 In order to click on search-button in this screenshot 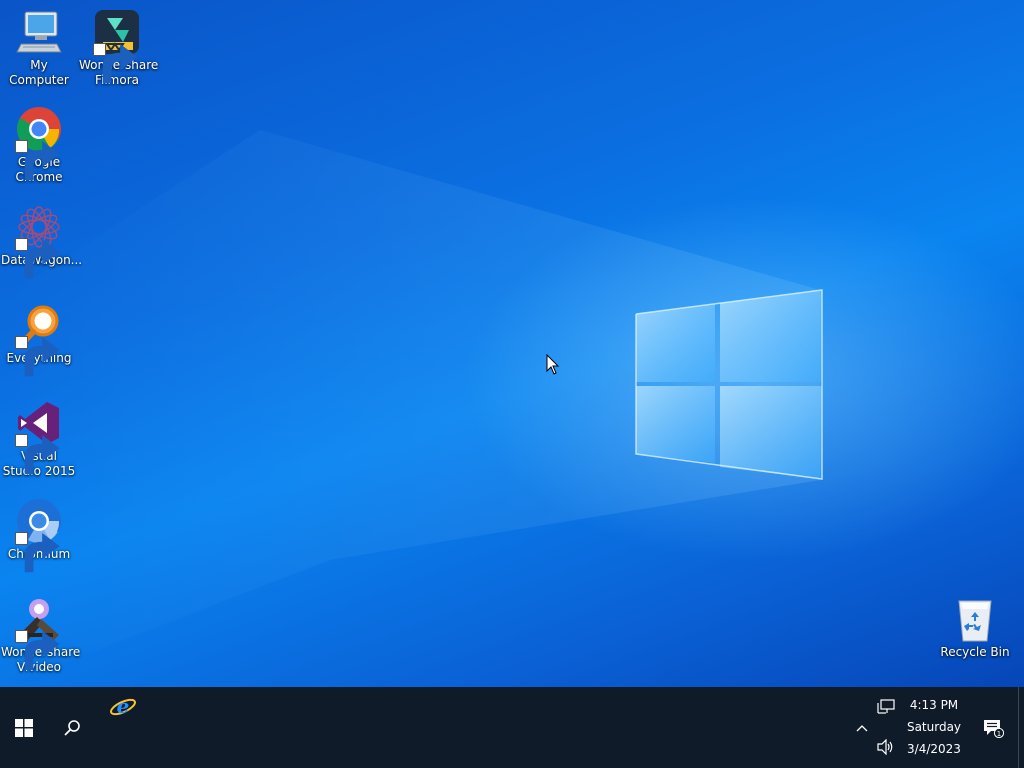, I will do `click(72, 727)`.